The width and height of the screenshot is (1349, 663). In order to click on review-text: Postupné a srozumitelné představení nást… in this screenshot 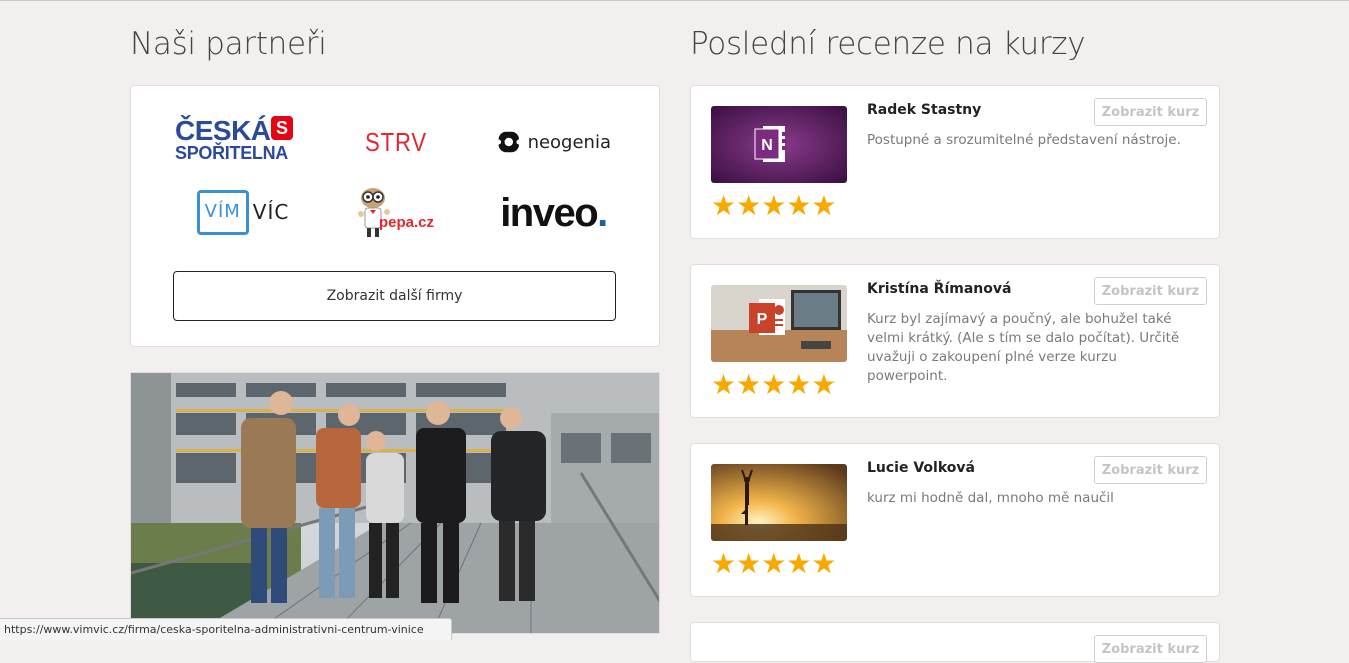, I will do `click(1024, 140)`.